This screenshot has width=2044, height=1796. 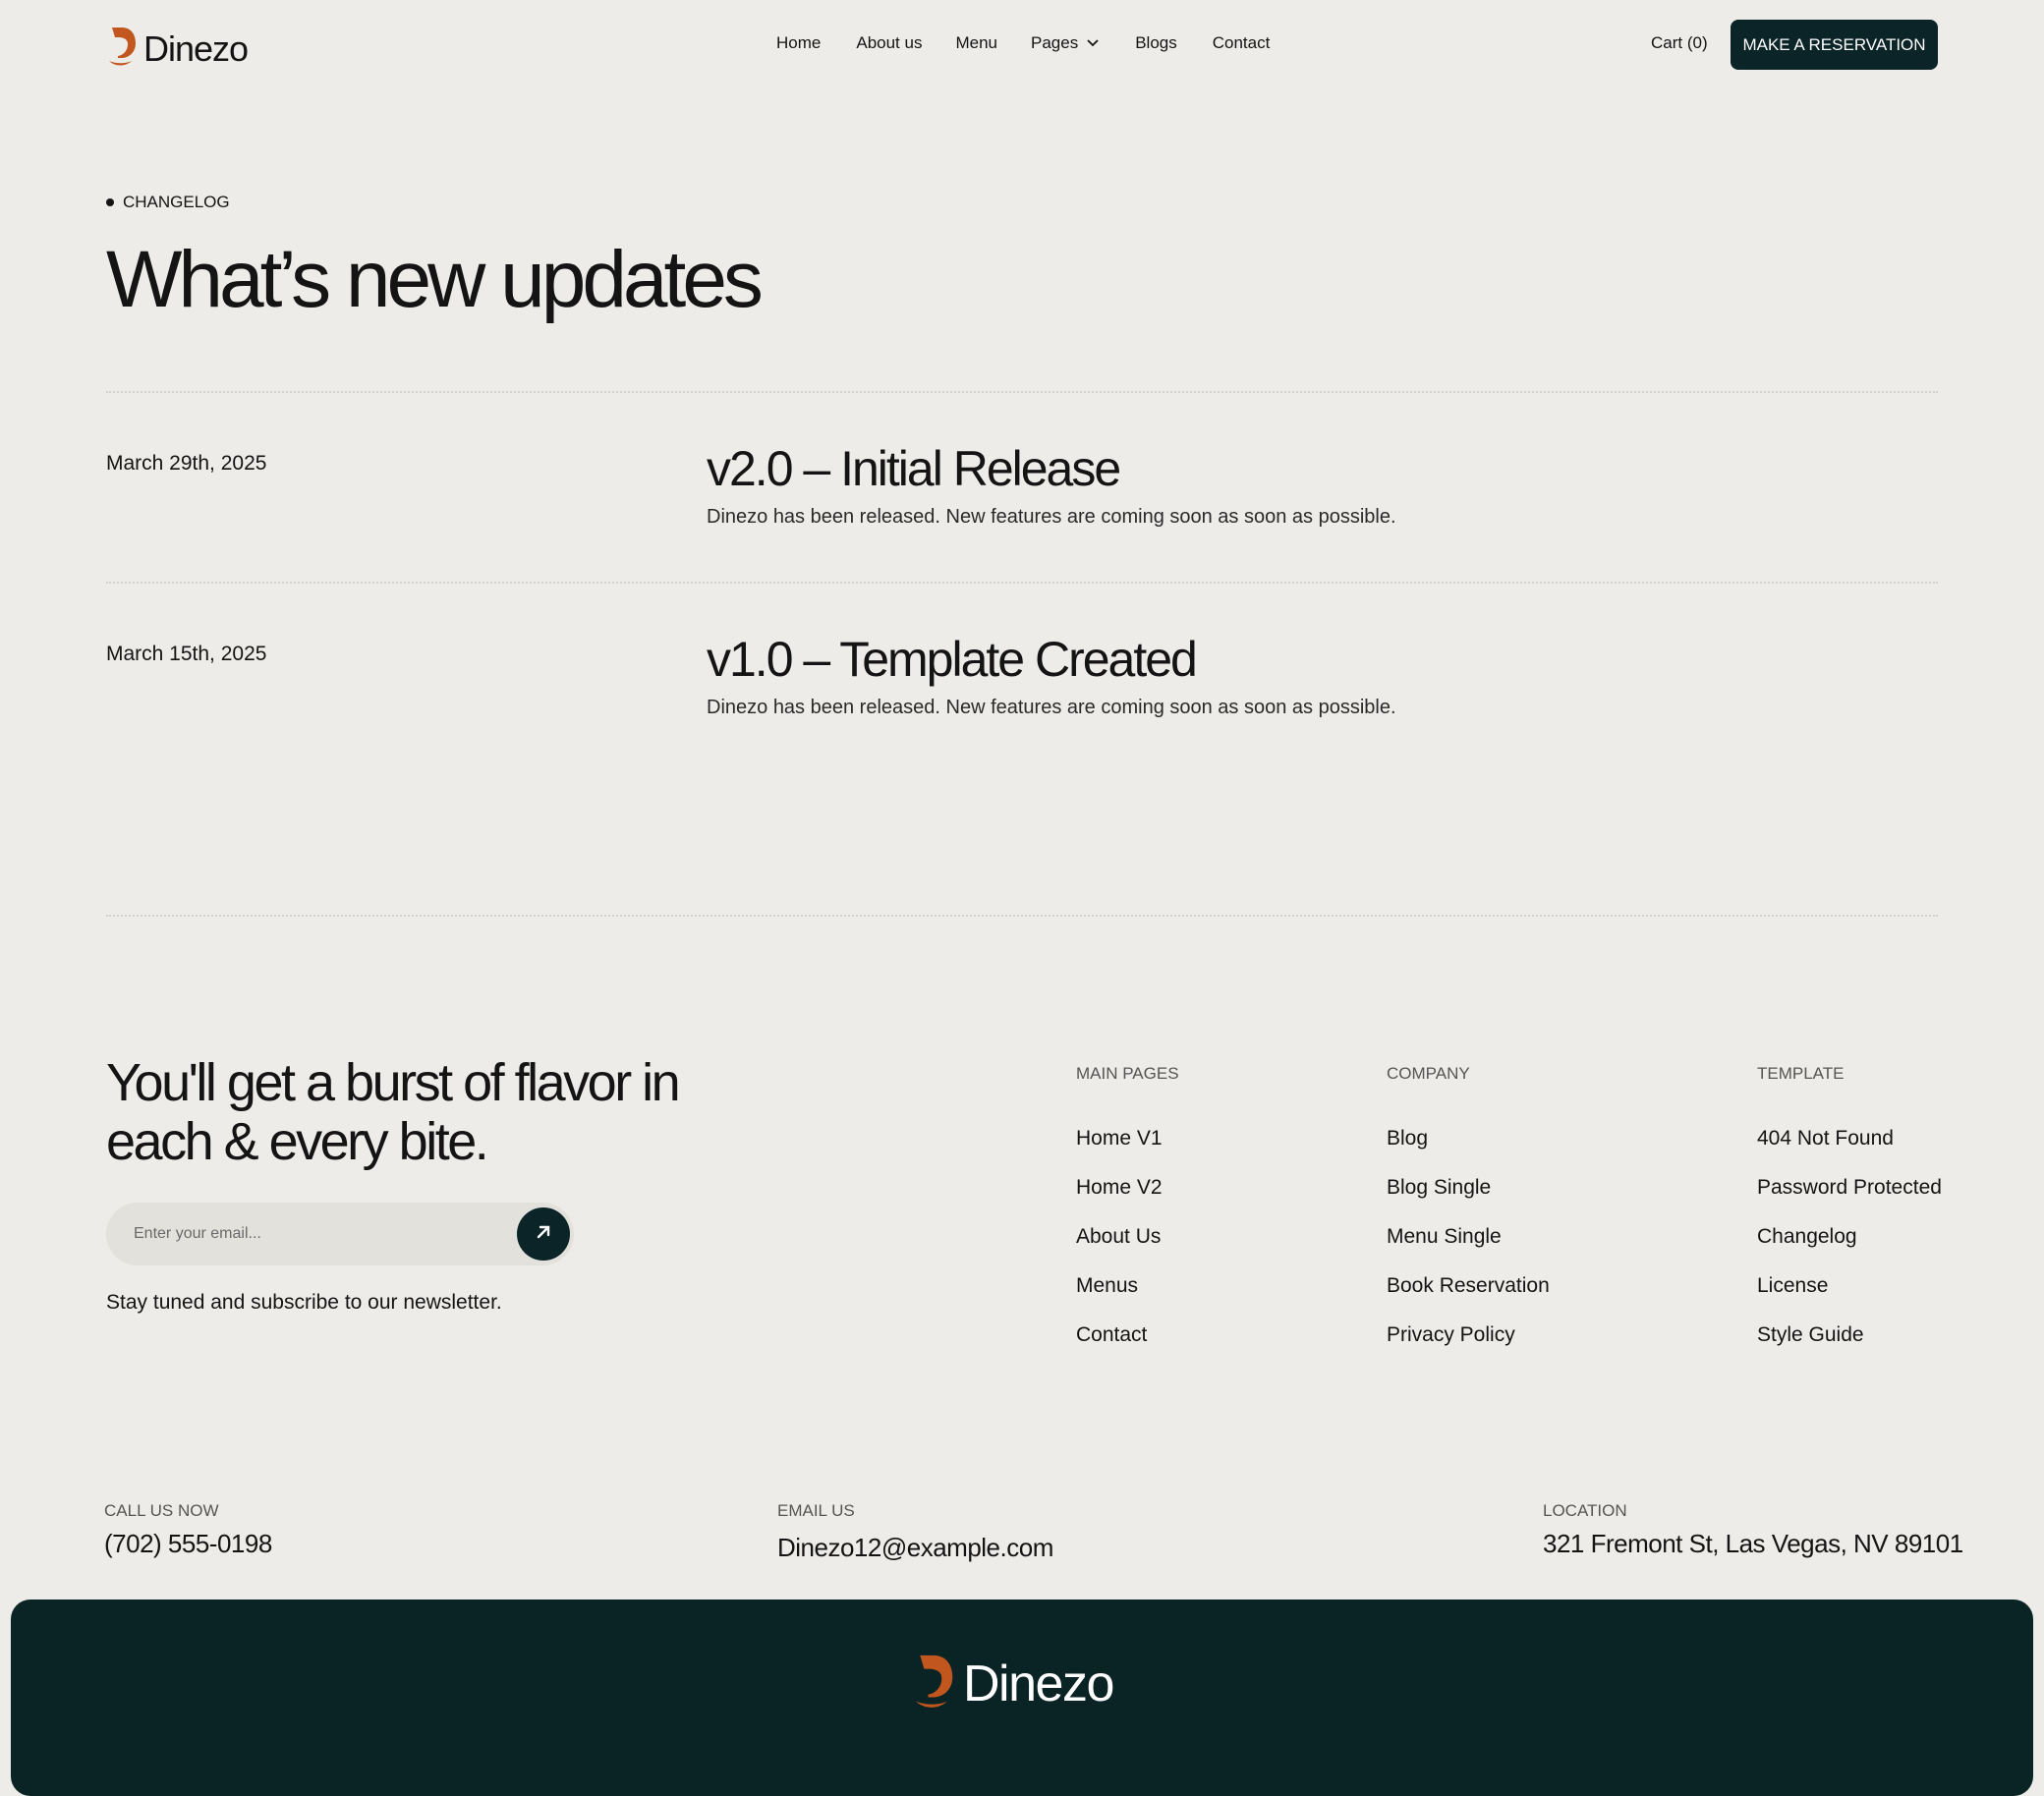 I want to click on footer-link-password-protected: Password Protected, so click(x=1849, y=1188).